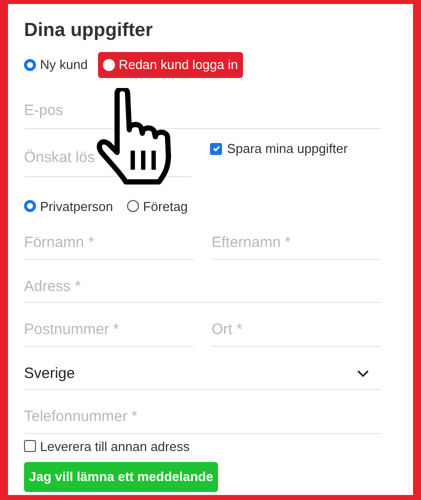  What do you see at coordinates (88, 30) in the screenshot?
I see `form-title: Dina uppgifter` at bounding box center [88, 30].